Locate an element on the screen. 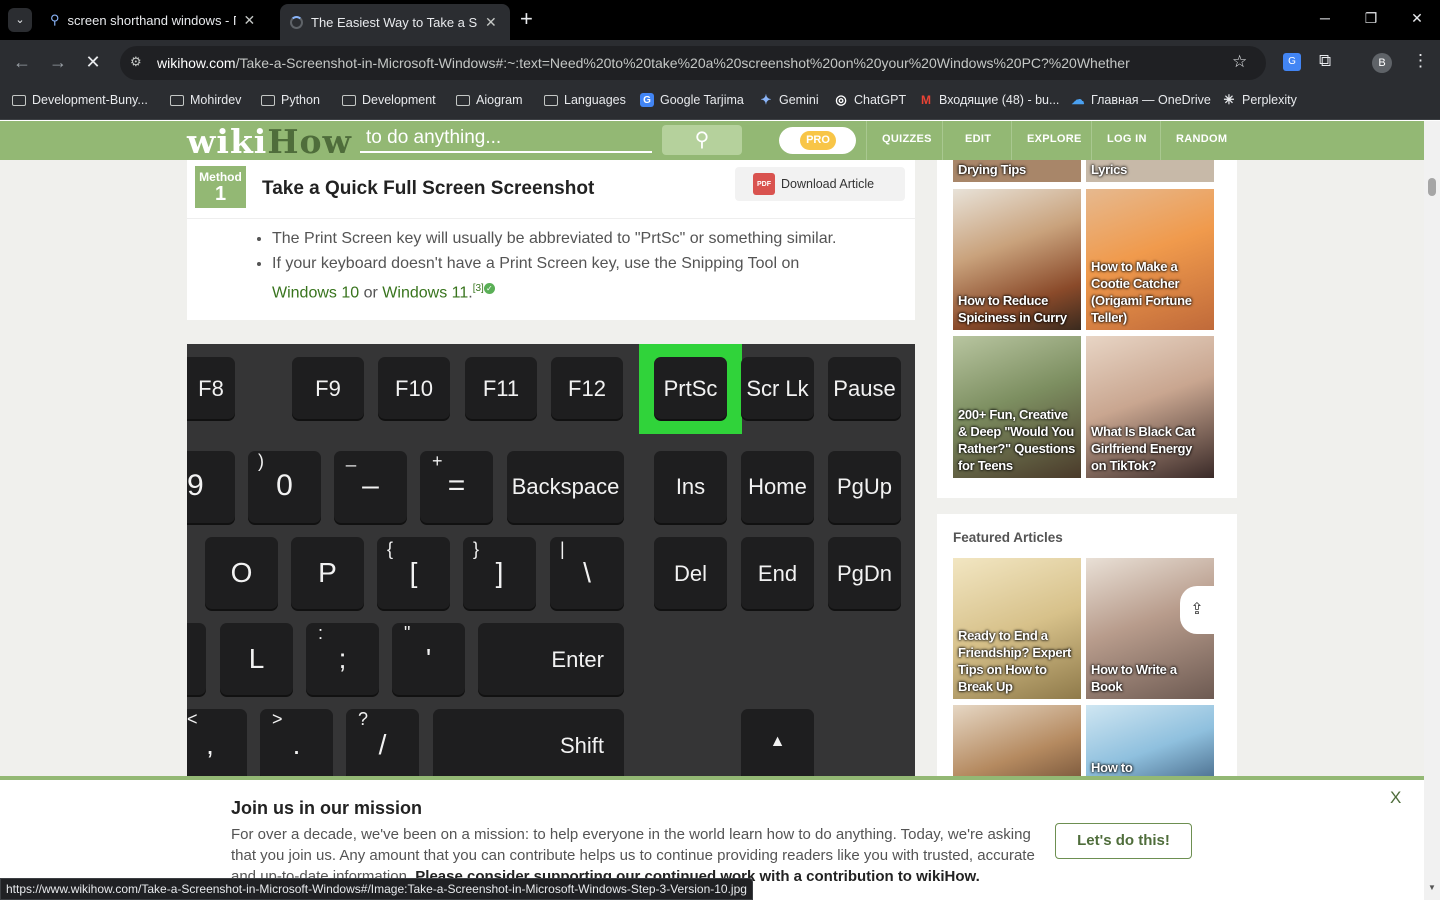 The height and width of the screenshot is (900, 1440). key-slash: ? / is located at coordinates (382, 743).